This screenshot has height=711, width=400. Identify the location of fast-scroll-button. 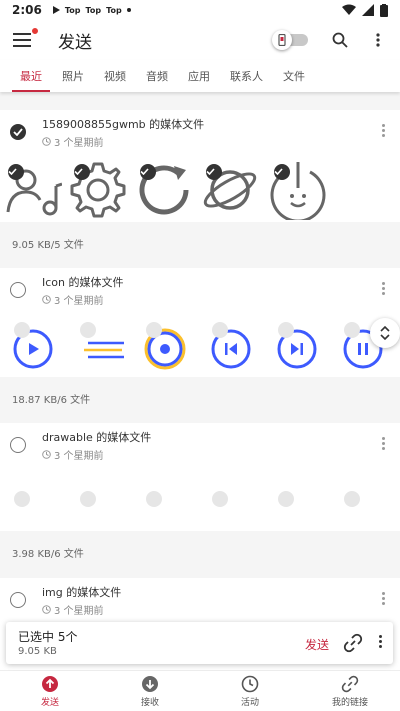
(385, 333).